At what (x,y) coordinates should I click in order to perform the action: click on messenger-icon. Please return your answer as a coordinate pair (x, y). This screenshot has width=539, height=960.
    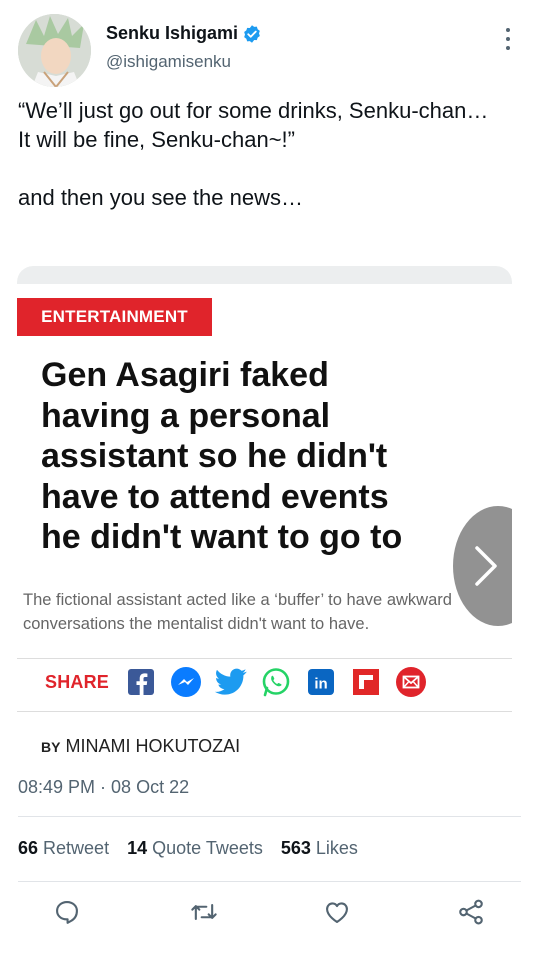
    Looking at the image, I should click on (186, 682).